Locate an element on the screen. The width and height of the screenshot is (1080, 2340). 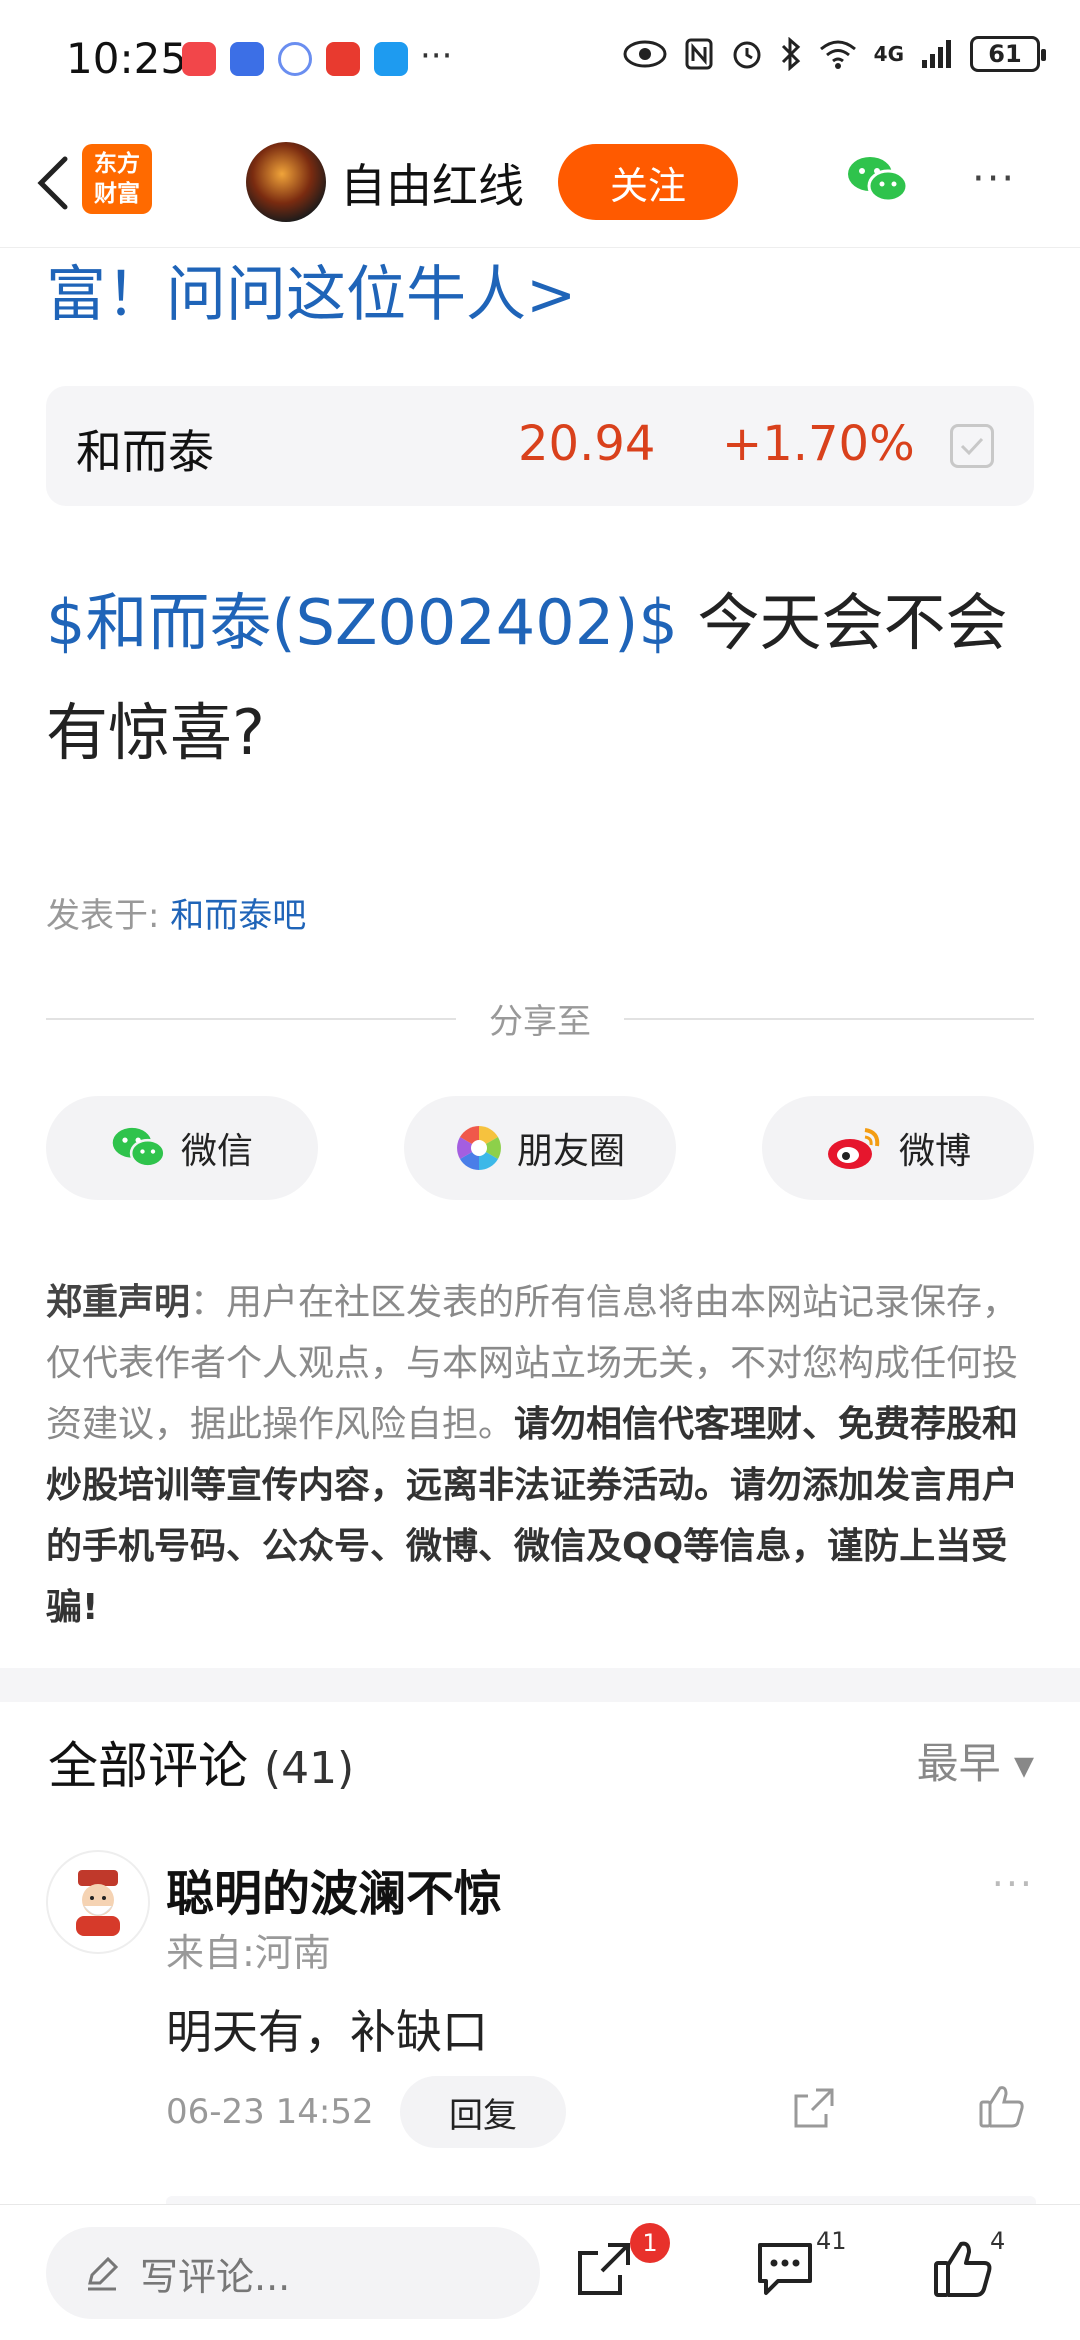
share-moments-label: 朋友圈 is located at coordinates (570, 1151).